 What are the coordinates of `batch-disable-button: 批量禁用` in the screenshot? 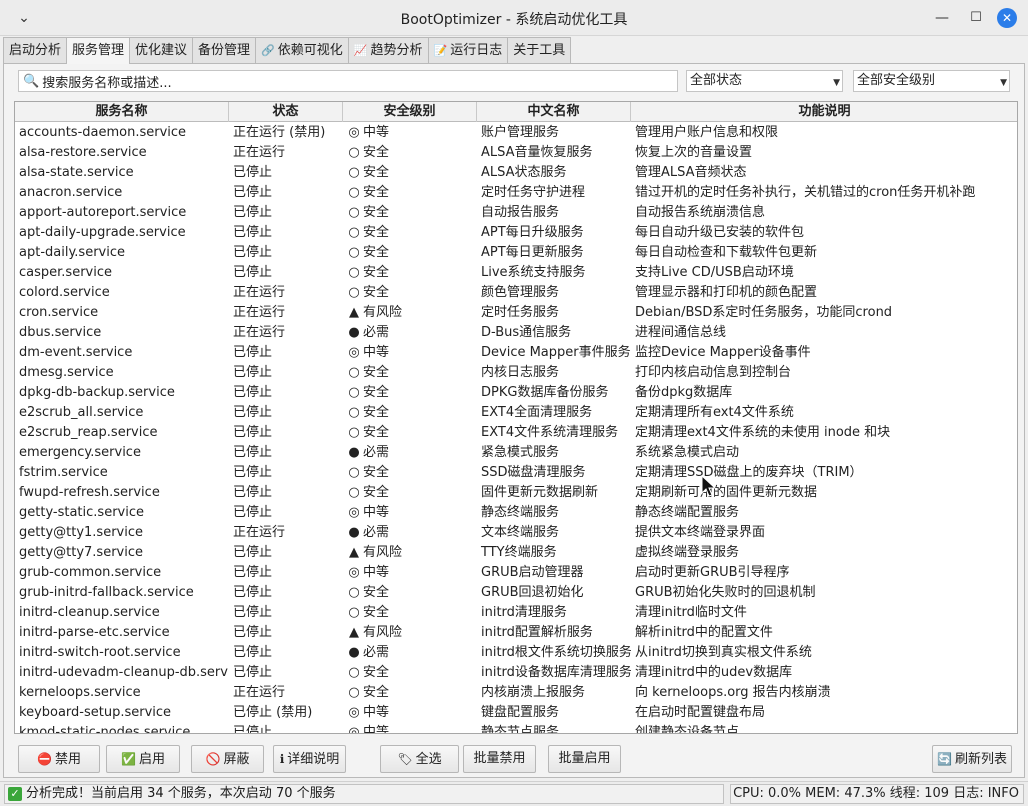 It's located at (499, 759).